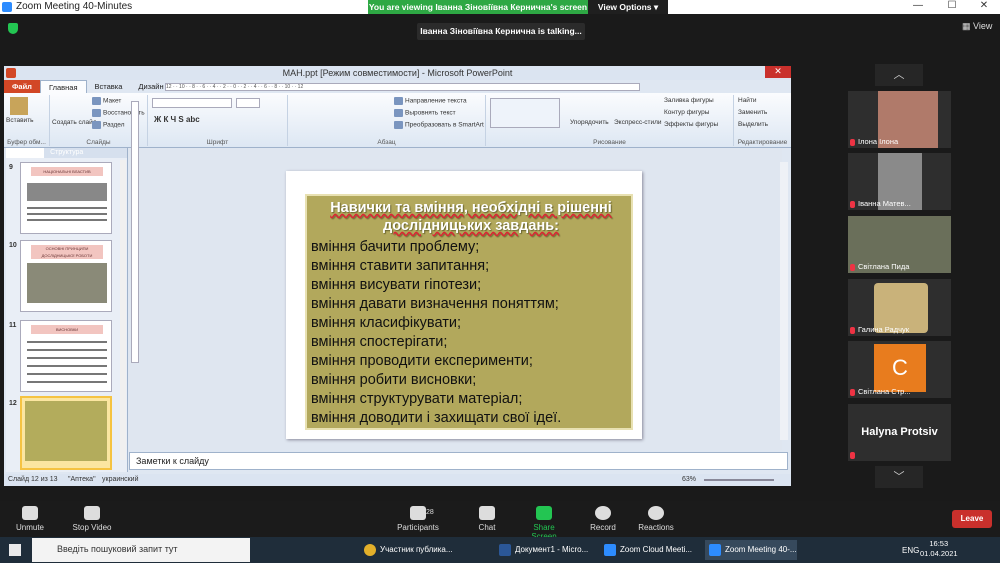 This screenshot has width=1000, height=563. What do you see at coordinates (656, 513) in the screenshot?
I see `smile-icon` at bounding box center [656, 513].